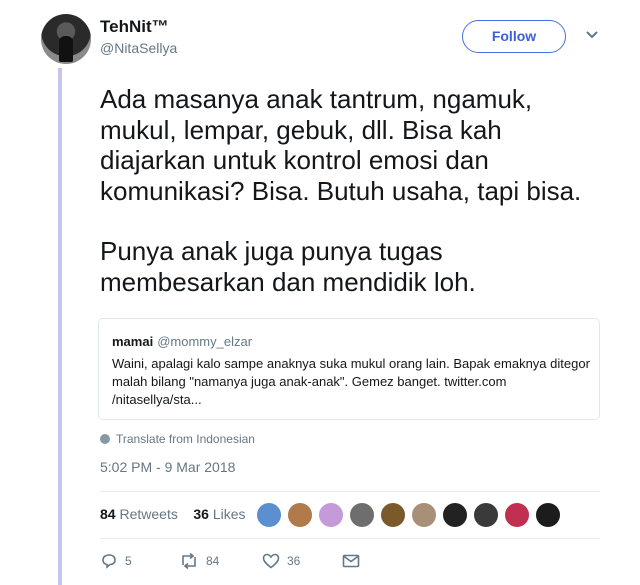  I want to click on thread-line, so click(60, 326).